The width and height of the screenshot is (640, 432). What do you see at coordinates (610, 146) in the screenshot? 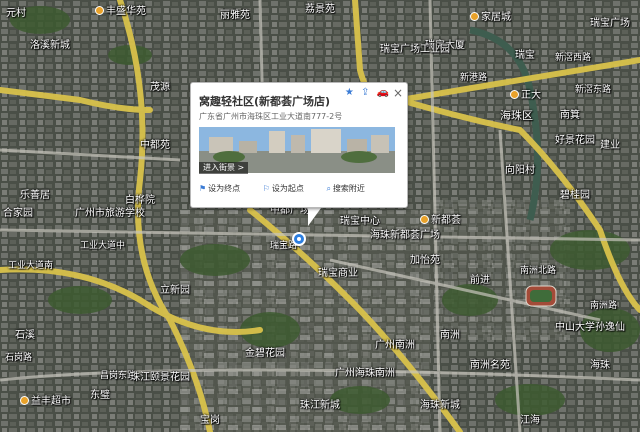
I see `map-label: 建业` at bounding box center [610, 146].